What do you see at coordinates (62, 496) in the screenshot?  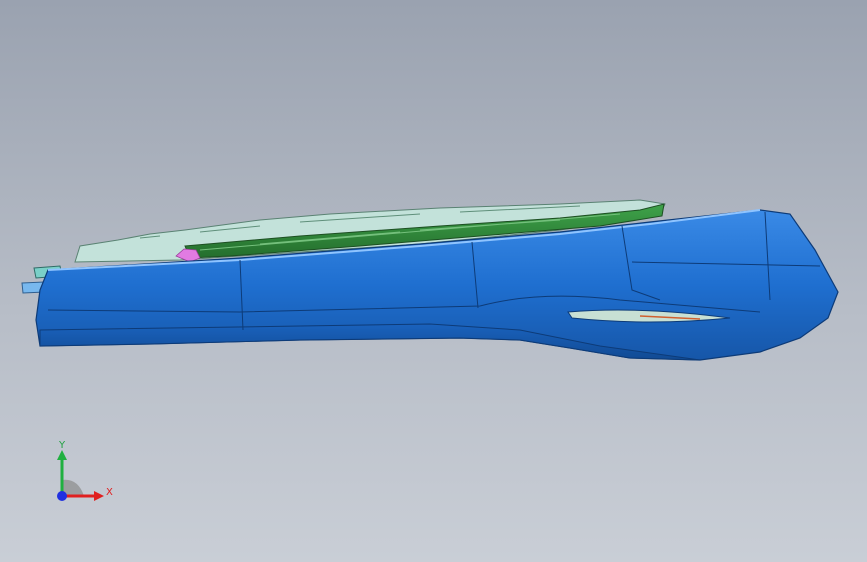 I see `z-axis-dot` at bounding box center [62, 496].